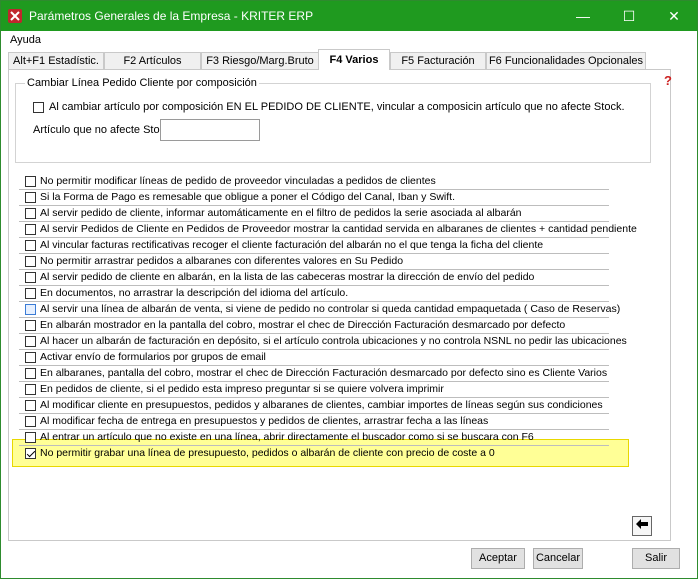  Describe the element at coordinates (438, 60) in the screenshot. I see `tab-facturacion: F5 Facturación` at that location.